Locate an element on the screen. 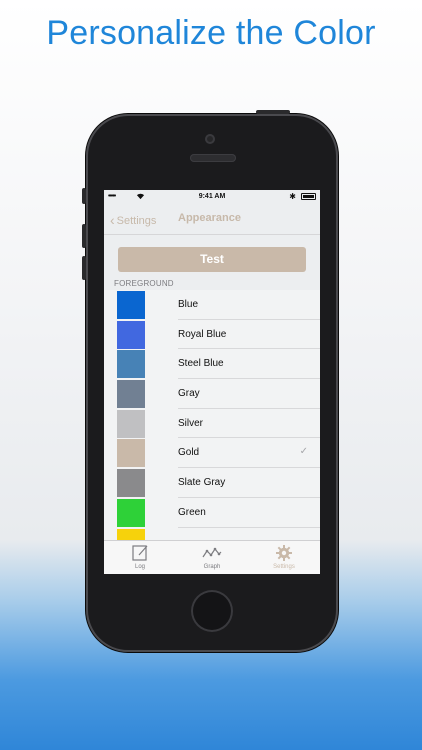 Image resolution: width=422 pixels, height=750 pixels. color-label: Gold is located at coordinates (189, 453).